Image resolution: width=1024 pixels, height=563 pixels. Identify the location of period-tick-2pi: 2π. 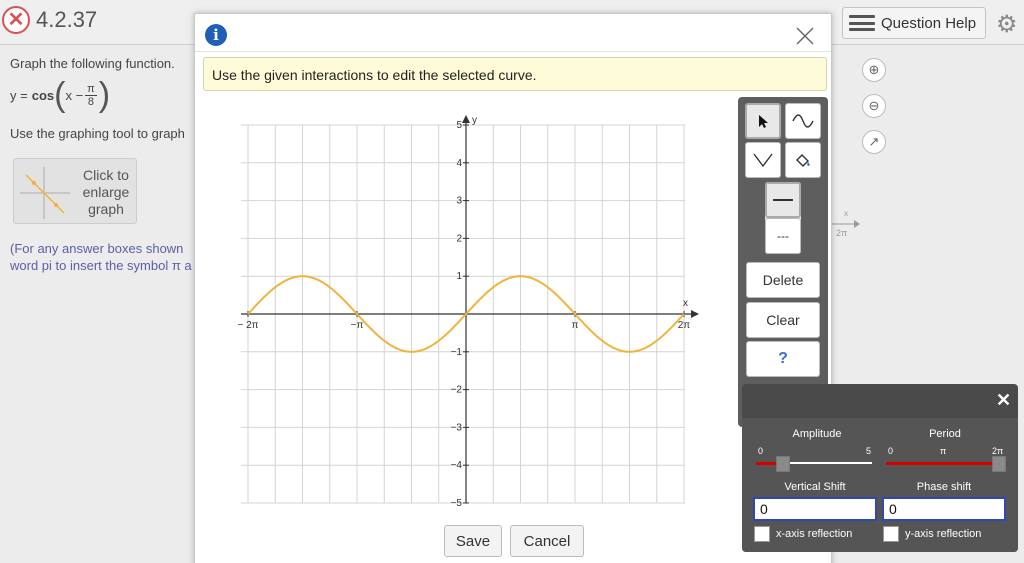
(998, 451).